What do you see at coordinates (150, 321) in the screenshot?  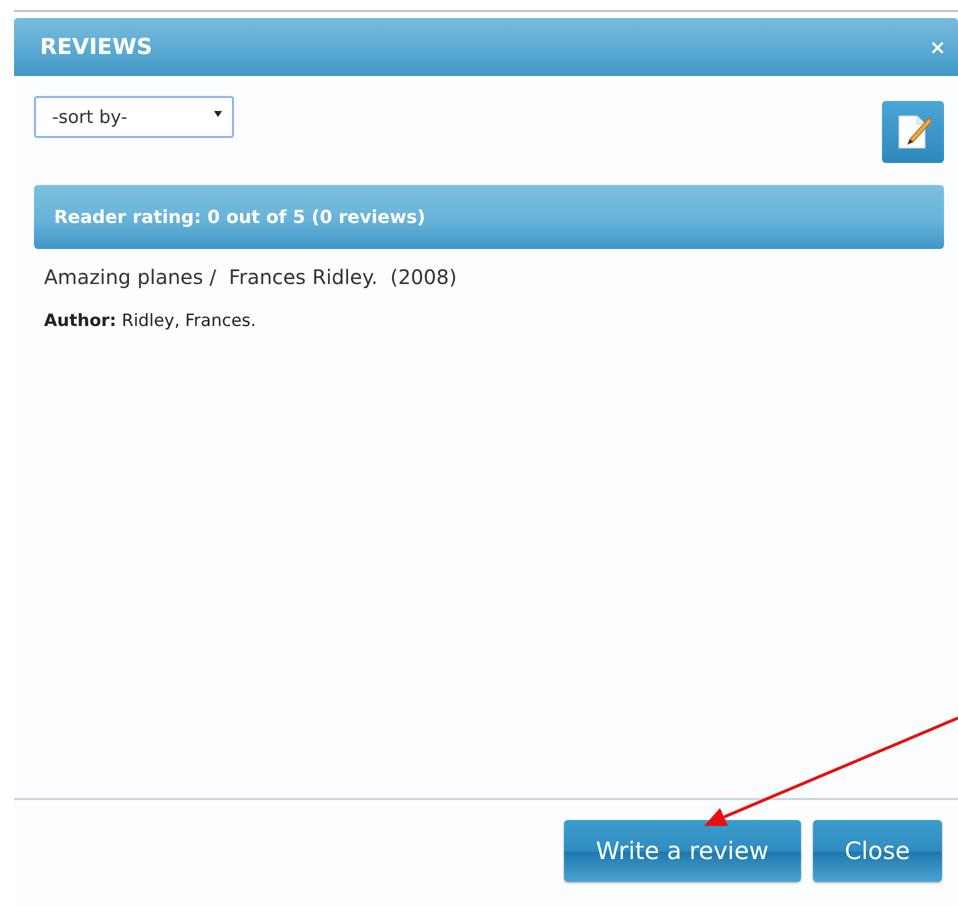 I see `author-line: Author: Ridley, Frances.` at bounding box center [150, 321].